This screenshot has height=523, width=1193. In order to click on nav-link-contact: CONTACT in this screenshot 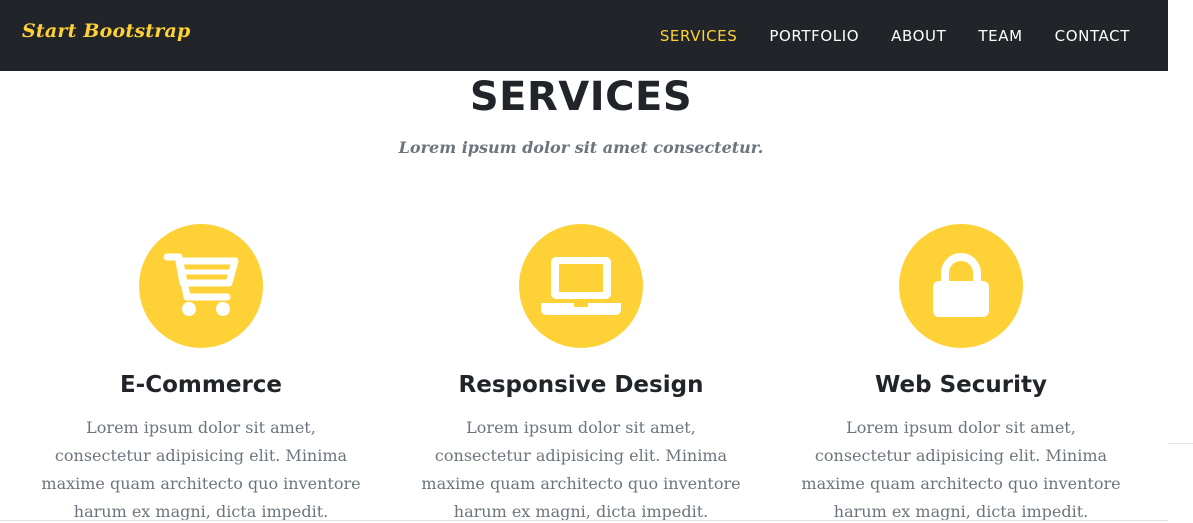, I will do `click(1092, 36)`.